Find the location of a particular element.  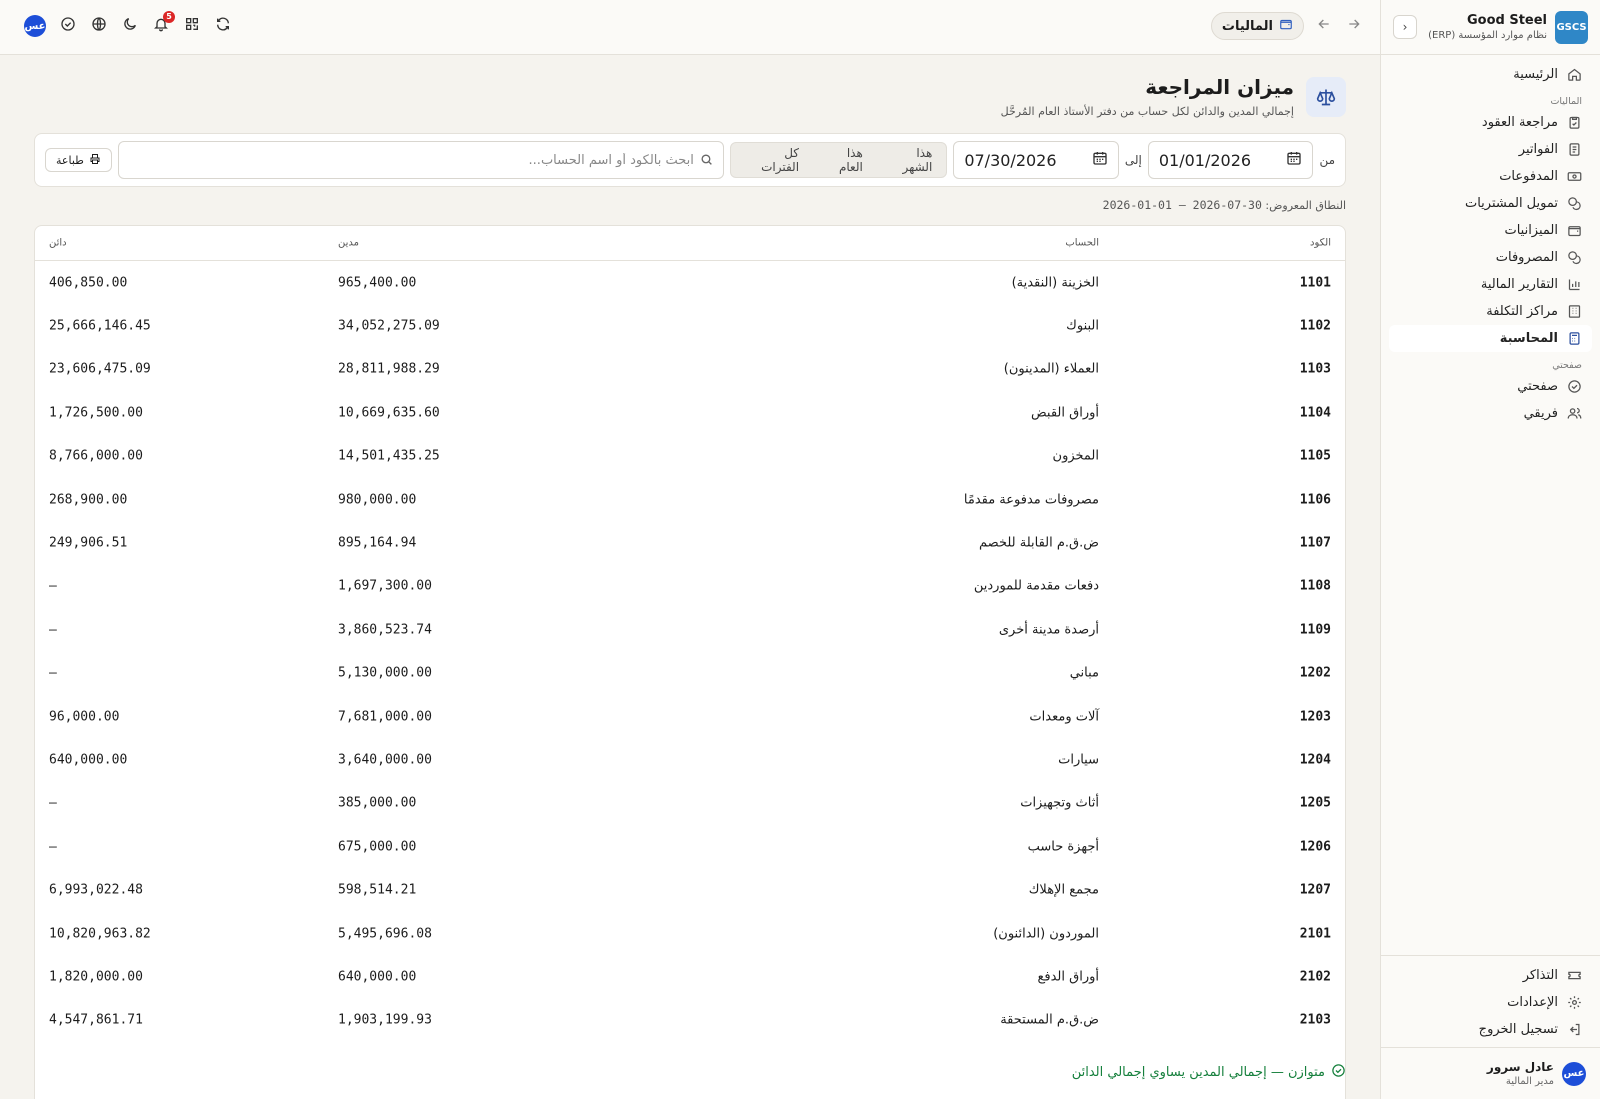

cell-code: 2103 is located at coordinates (1315, 1020).